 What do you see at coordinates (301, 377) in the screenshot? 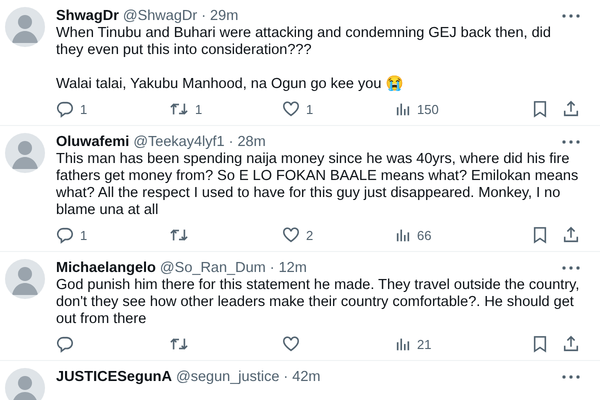
I see `post-time: · 42m` at bounding box center [301, 377].